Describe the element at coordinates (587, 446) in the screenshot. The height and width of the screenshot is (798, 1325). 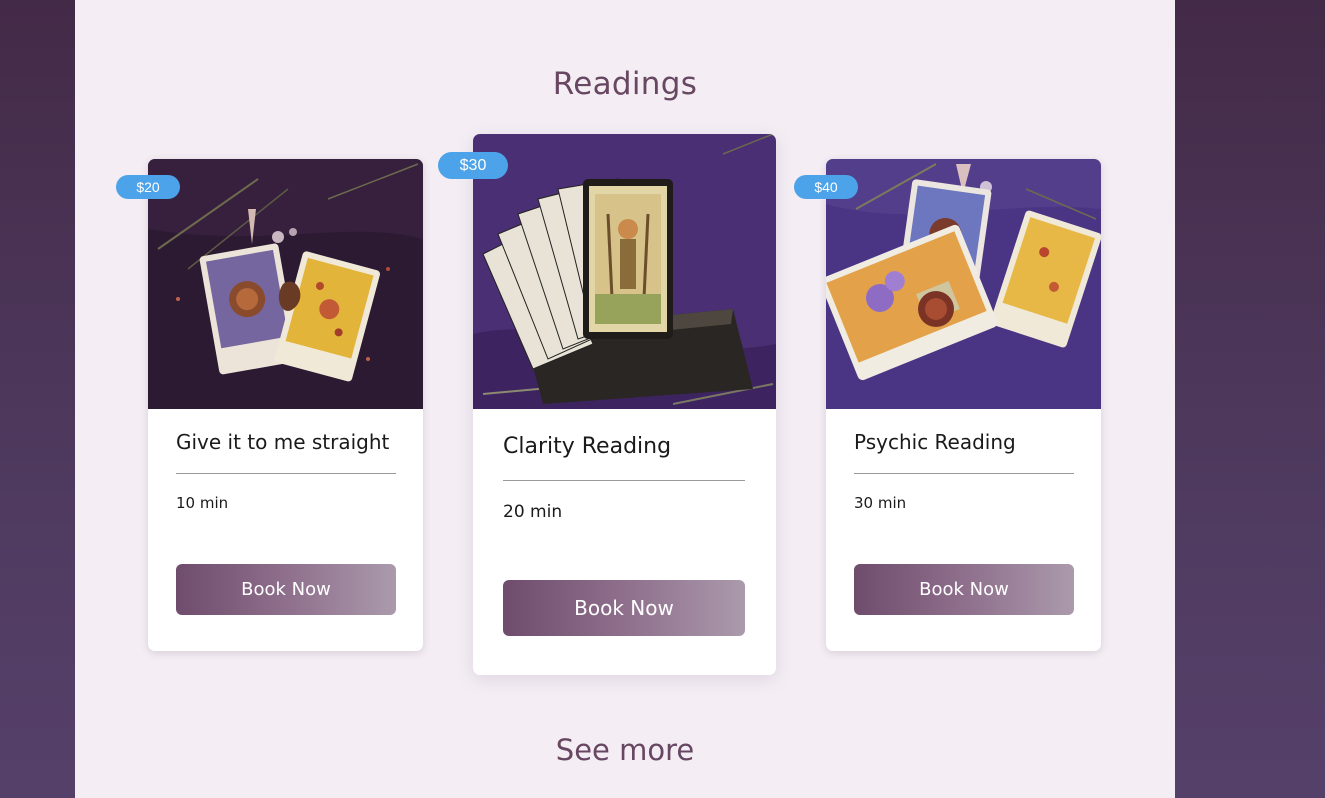
I see `reading-title: Clarity Reading` at that location.